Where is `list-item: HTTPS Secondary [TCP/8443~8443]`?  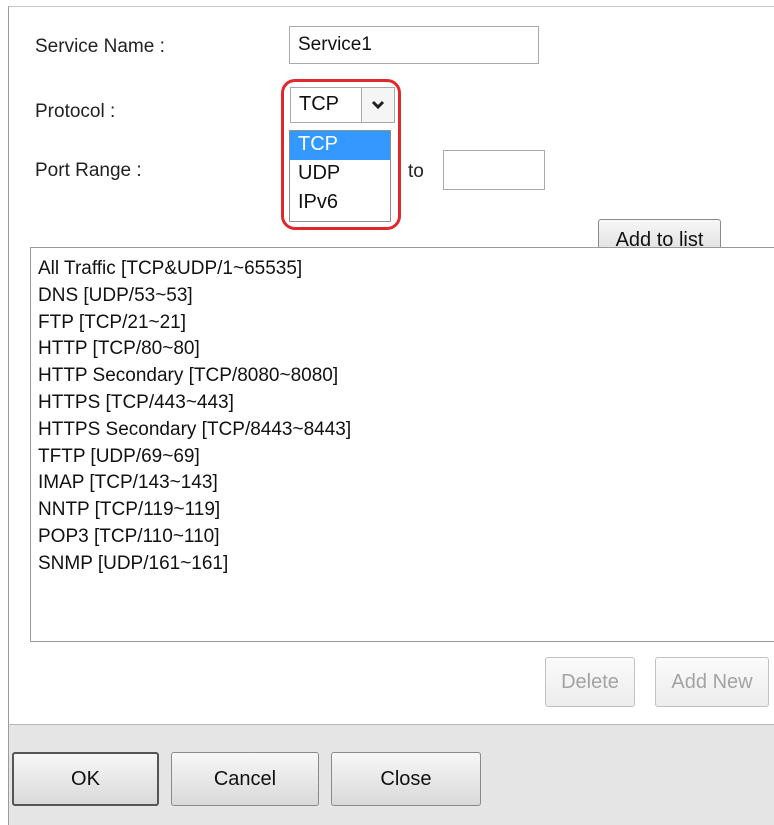 list-item: HTTPS Secondary [TCP/8443~8443] is located at coordinates (406, 430).